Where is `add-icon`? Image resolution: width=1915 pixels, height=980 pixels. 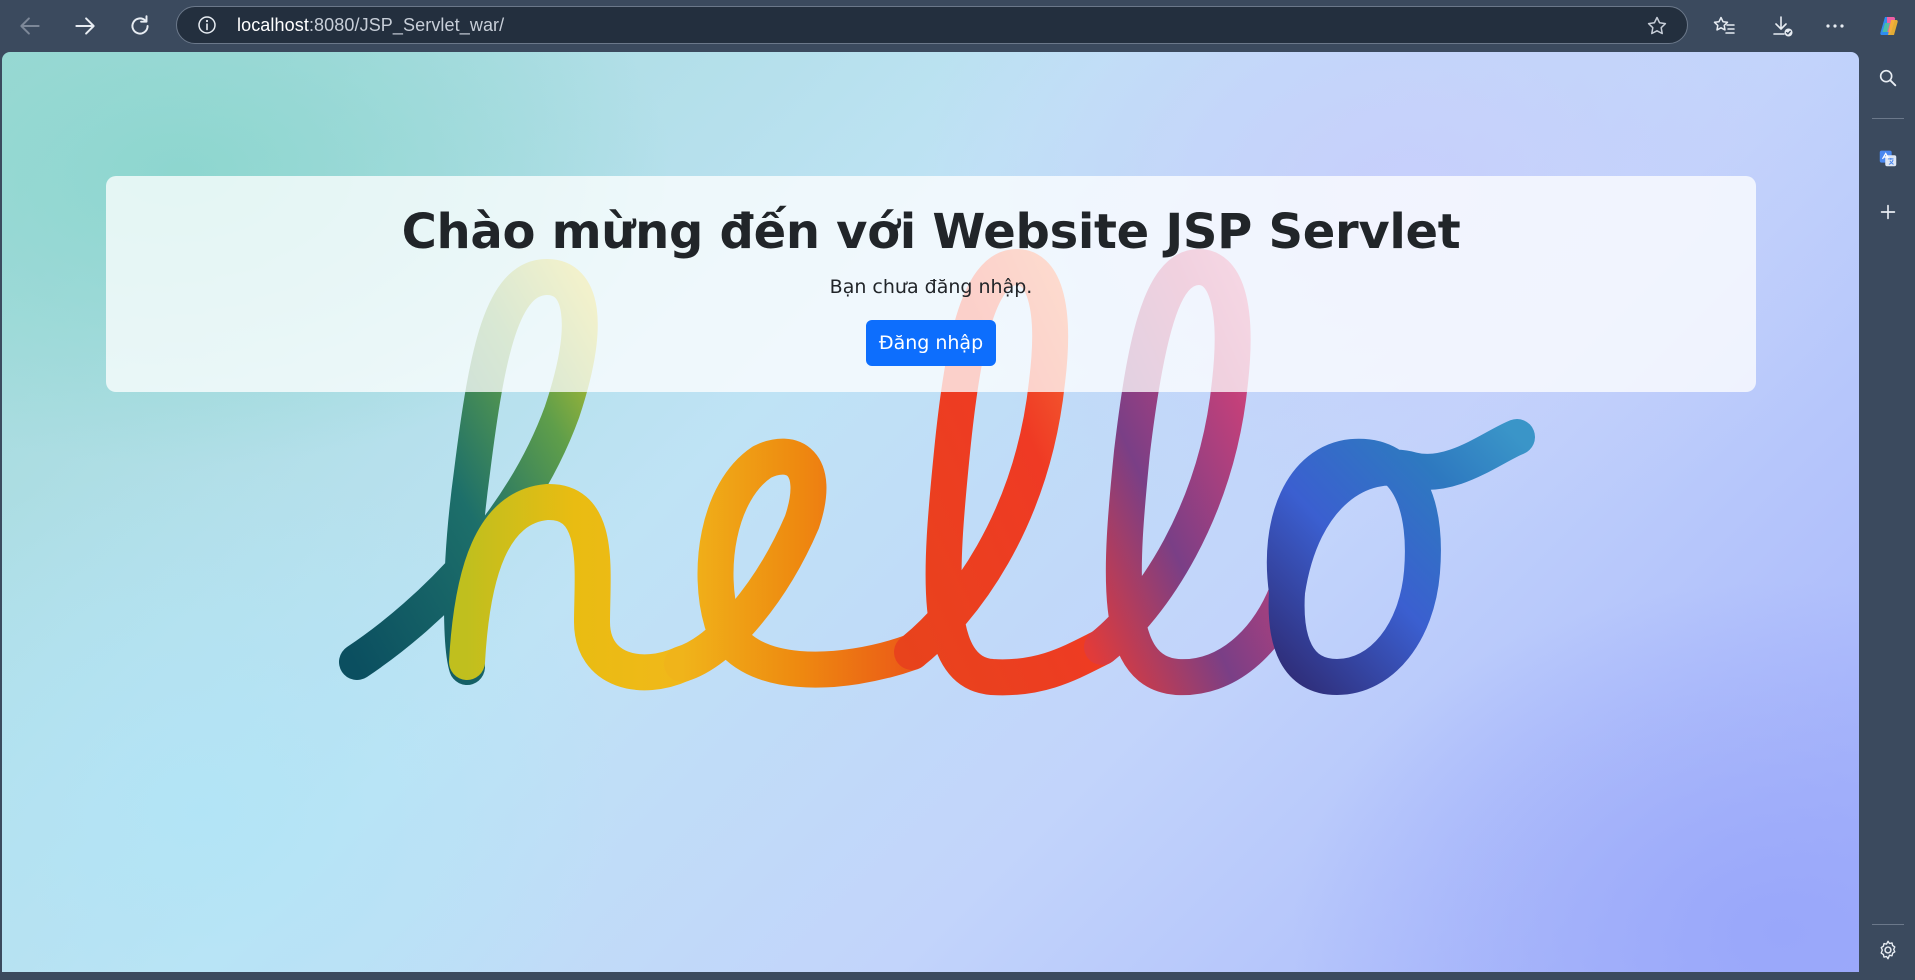 add-icon is located at coordinates (1888, 212).